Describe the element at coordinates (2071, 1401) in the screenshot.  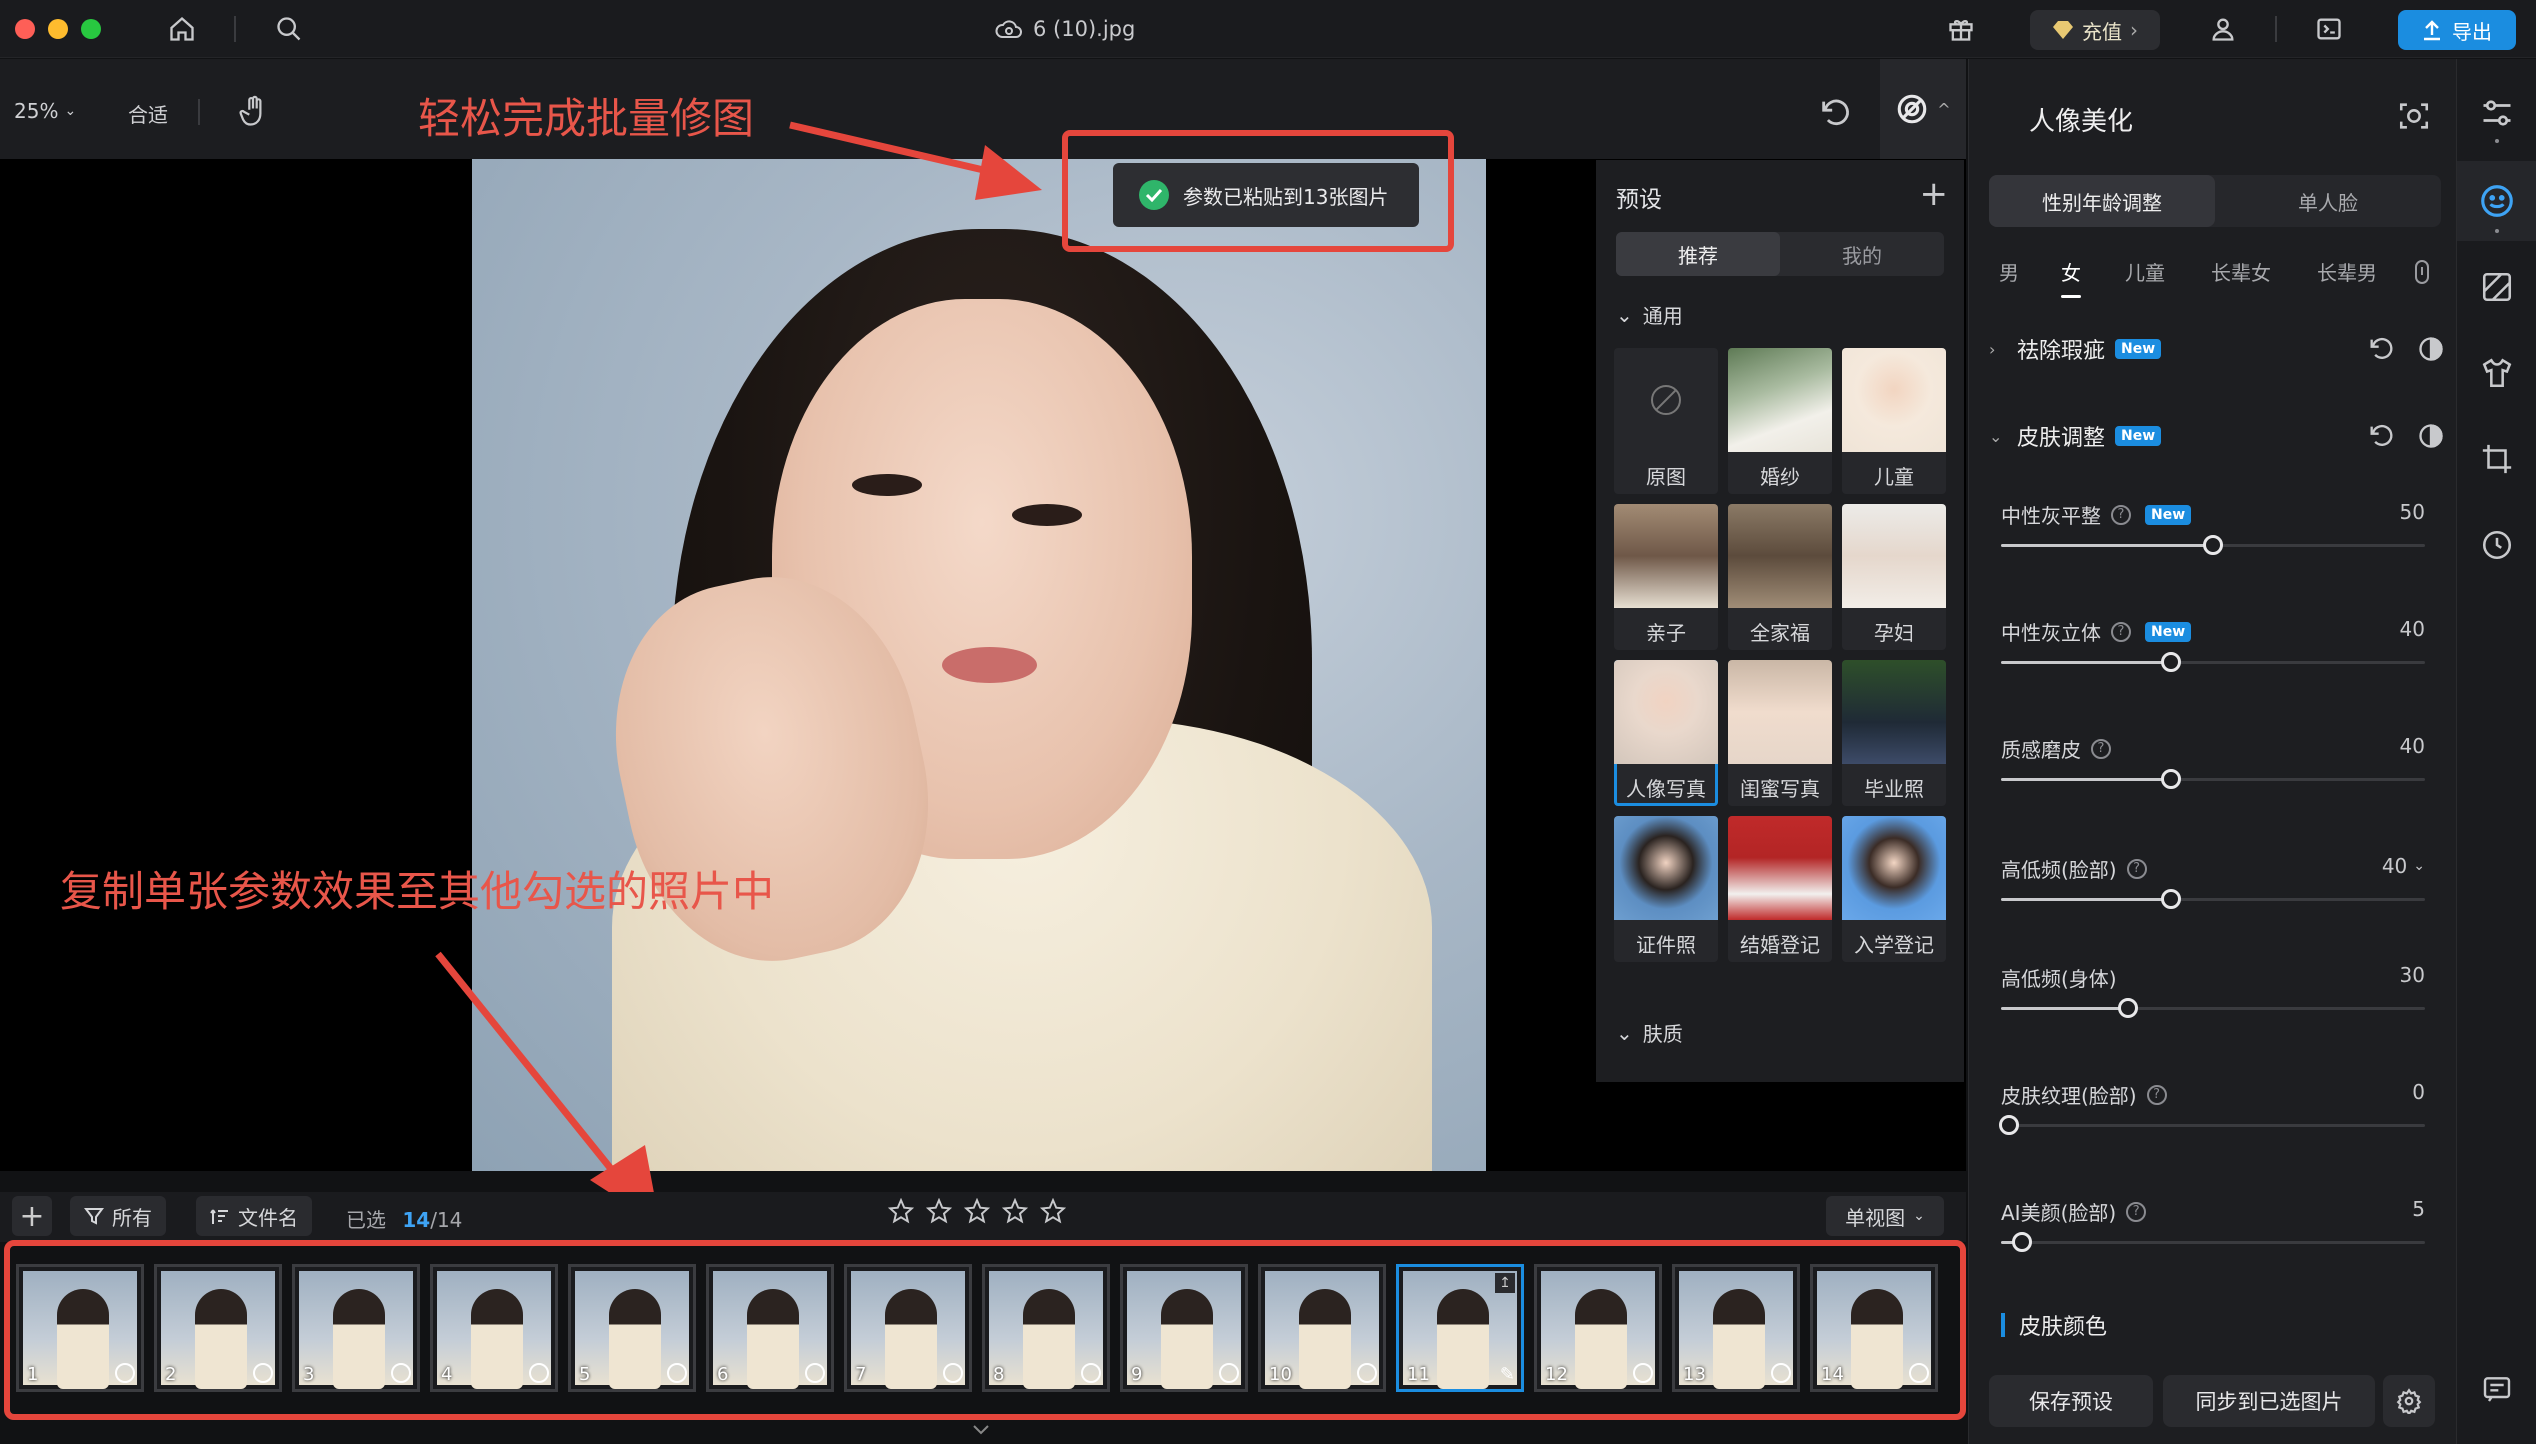
I see `save-preset-button: 保存预设` at that location.